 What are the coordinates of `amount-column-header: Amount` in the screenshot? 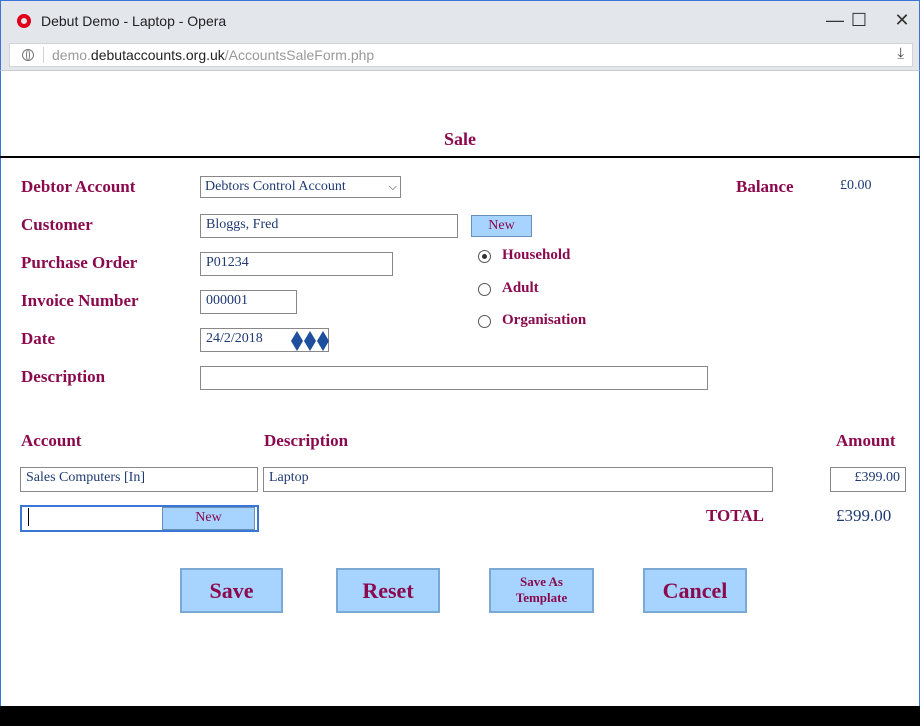 It's located at (866, 440).